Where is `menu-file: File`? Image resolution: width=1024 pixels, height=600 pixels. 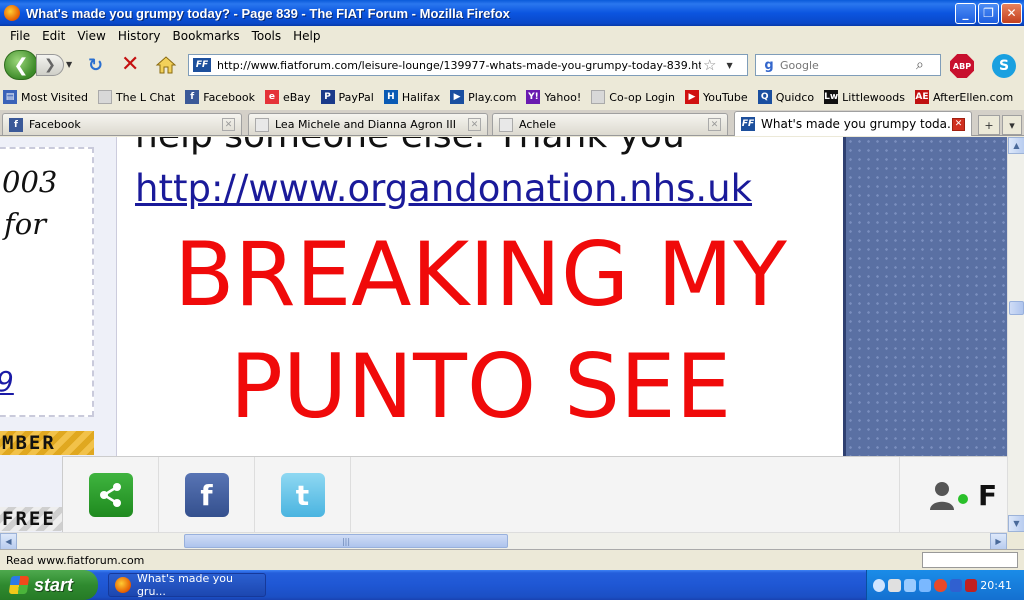 menu-file: File is located at coordinates (20, 36).